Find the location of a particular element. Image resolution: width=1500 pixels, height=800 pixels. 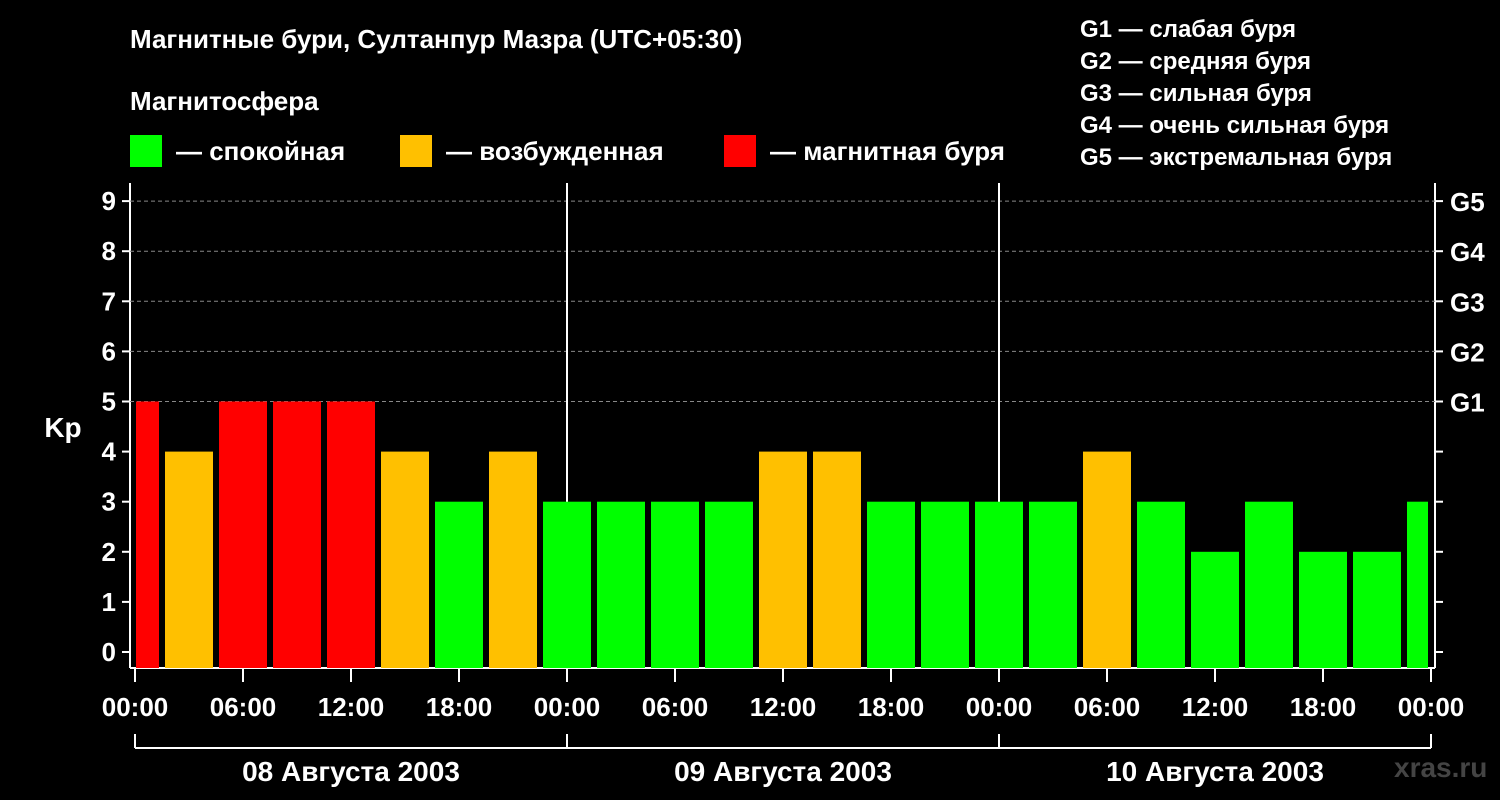

y-tick-label-2: 2 is located at coordinates (109, 552).